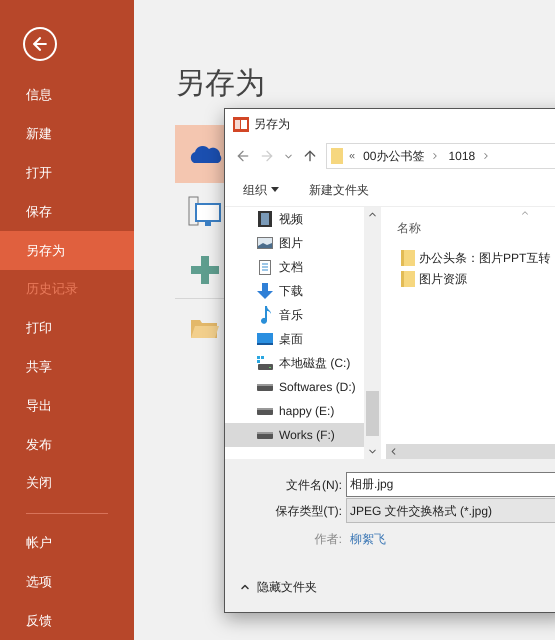  What do you see at coordinates (291, 267) in the screenshot?
I see `tree-item-label: 文档` at bounding box center [291, 267].